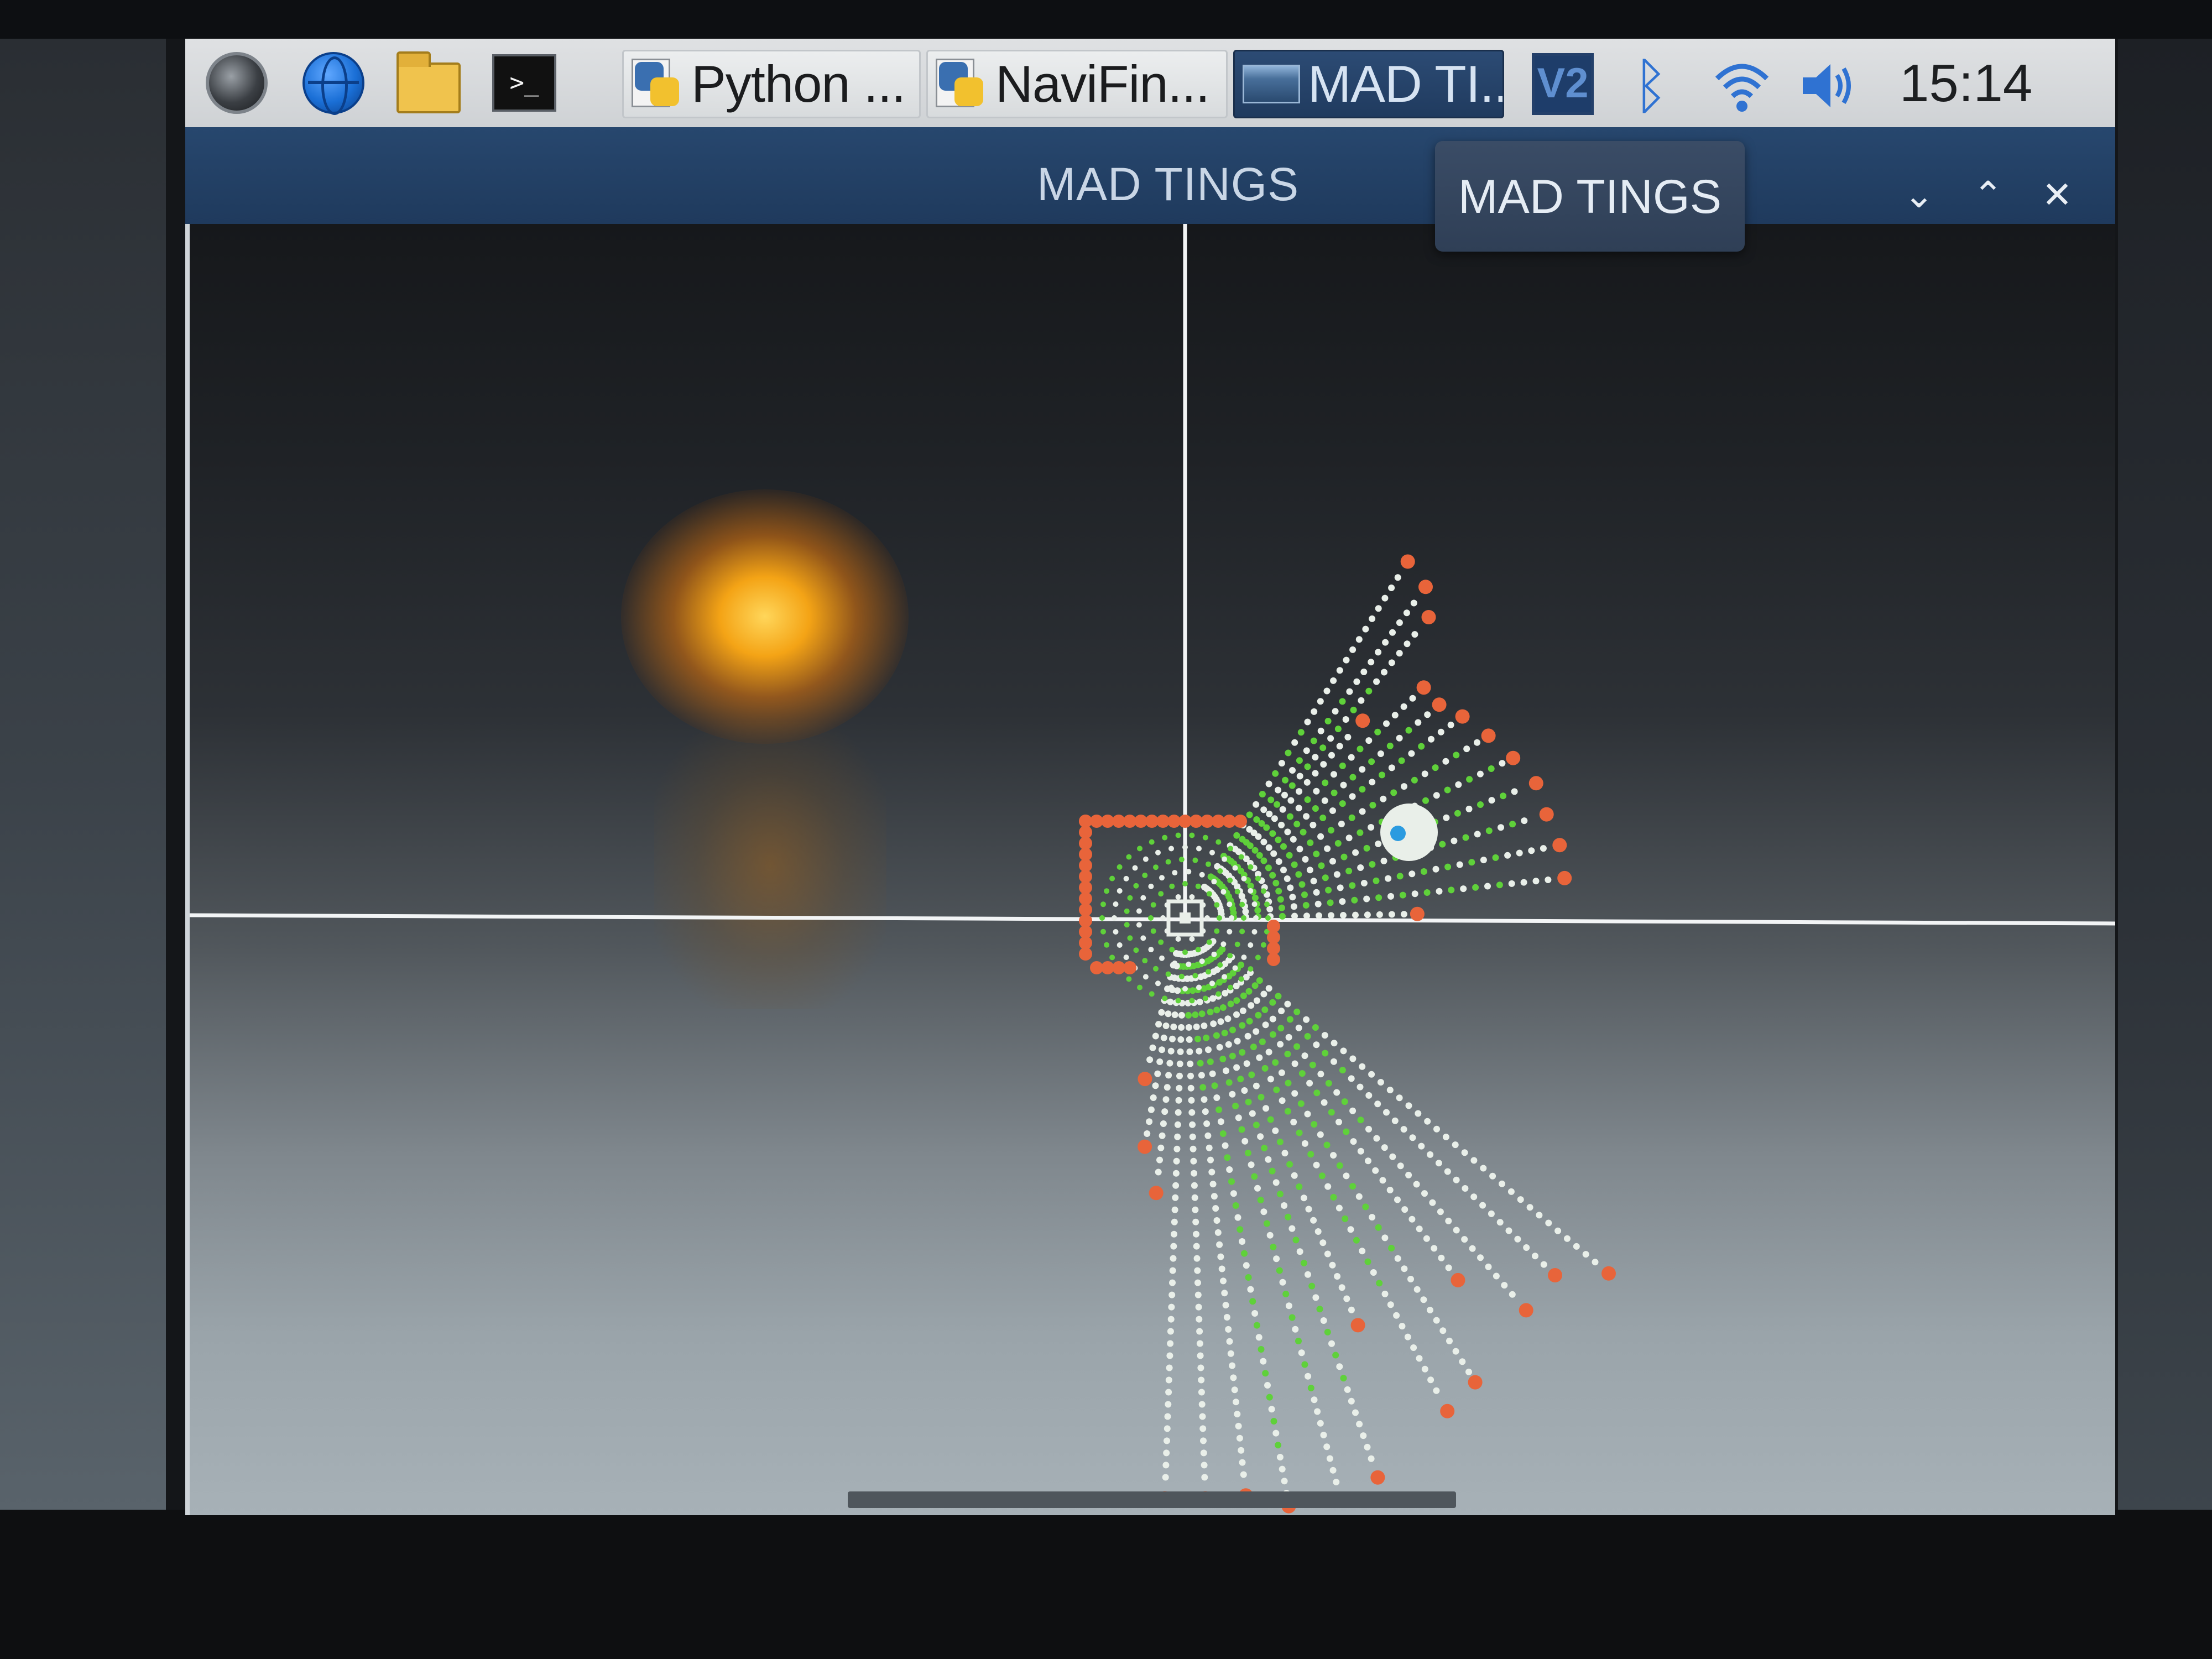 Image resolution: width=2212 pixels, height=1659 pixels. Describe the element at coordinates (1919, 196) in the screenshot. I see `minimize-button: ⌄` at that location.